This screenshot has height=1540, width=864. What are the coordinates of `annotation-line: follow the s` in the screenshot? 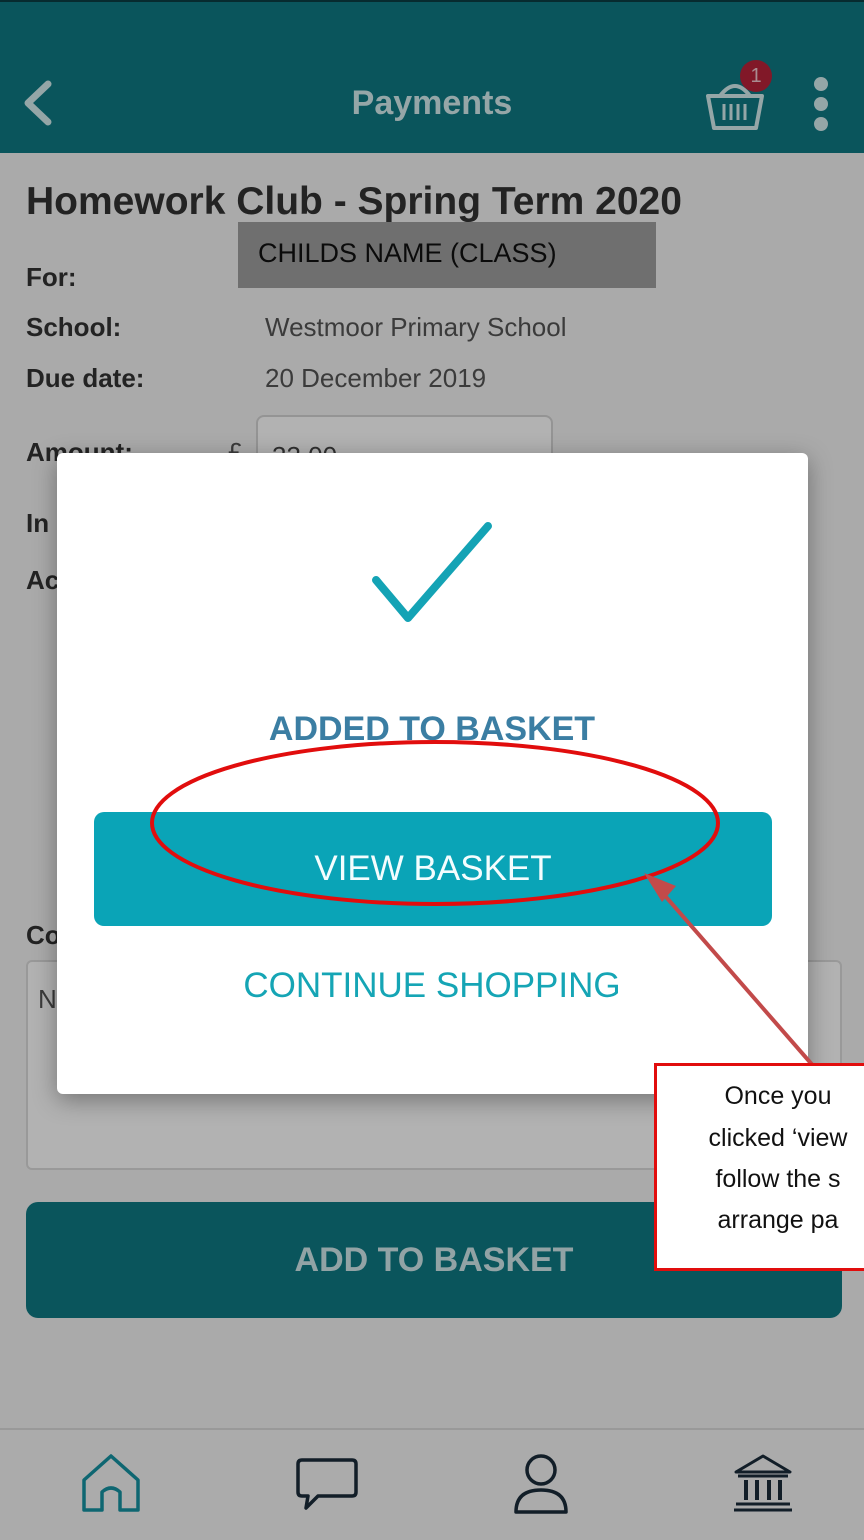 It's located at (778, 1179).